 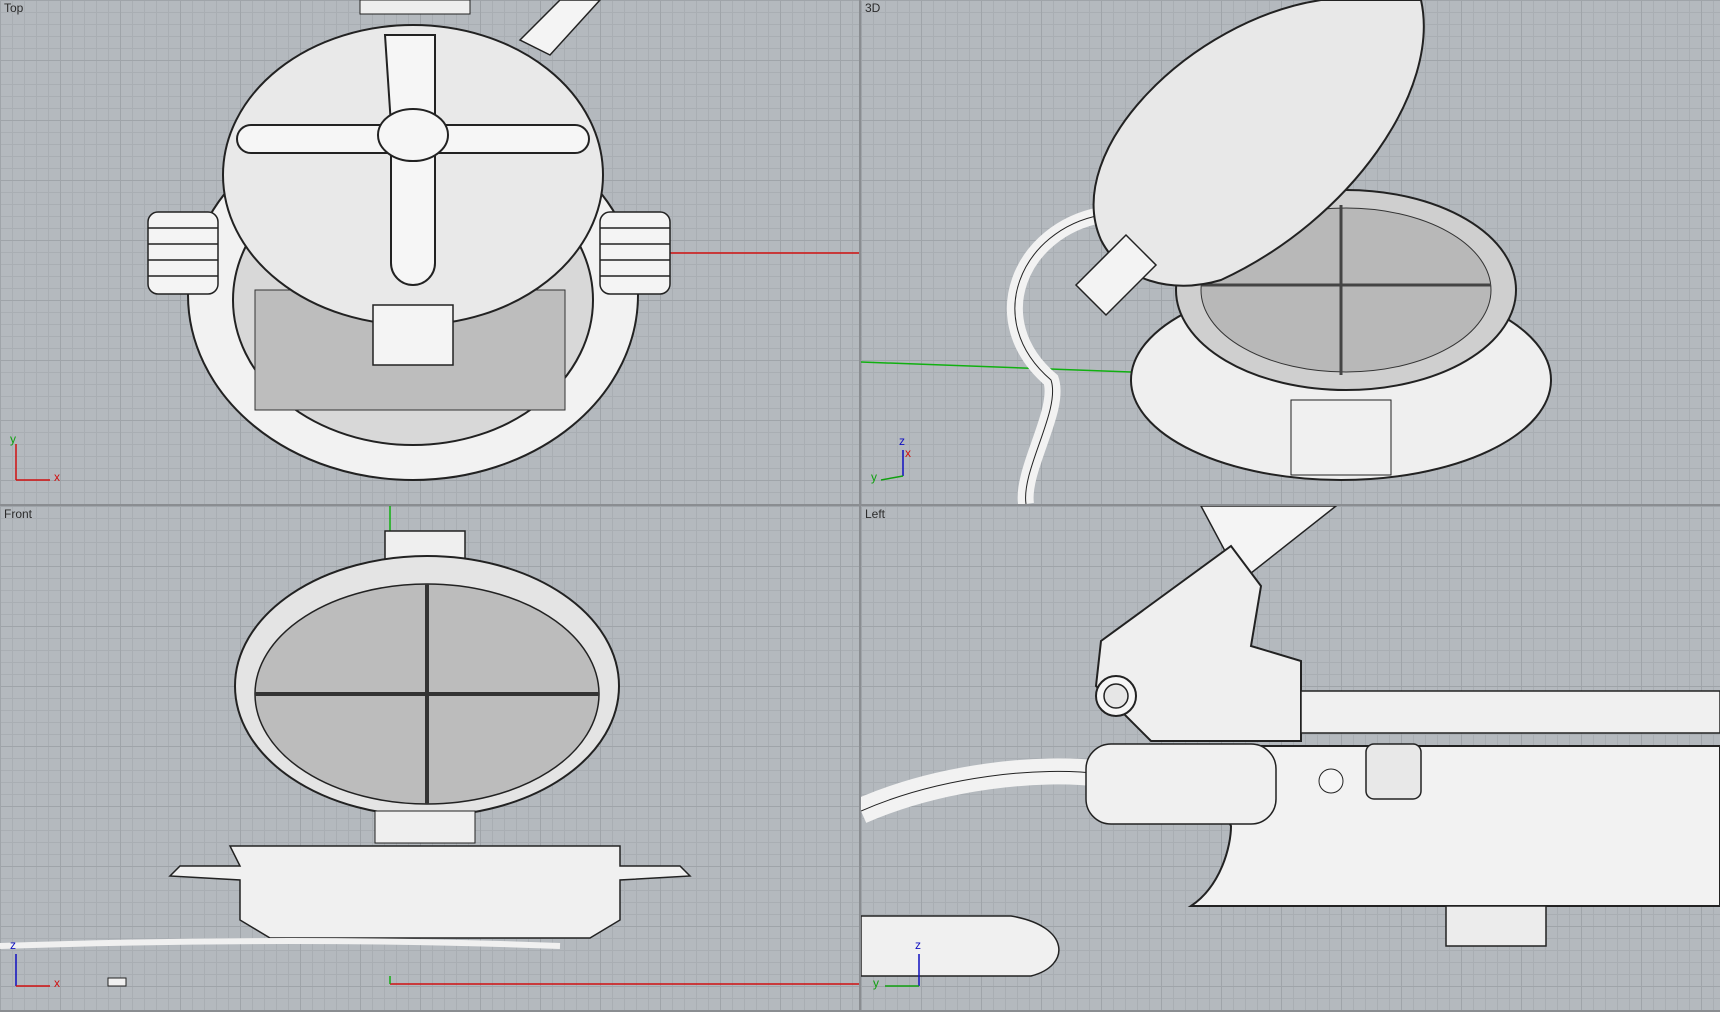 What do you see at coordinates (876, 983) in the screenshot?
I see `axis-label-horizontal: y` at bounding box center [876, 983].